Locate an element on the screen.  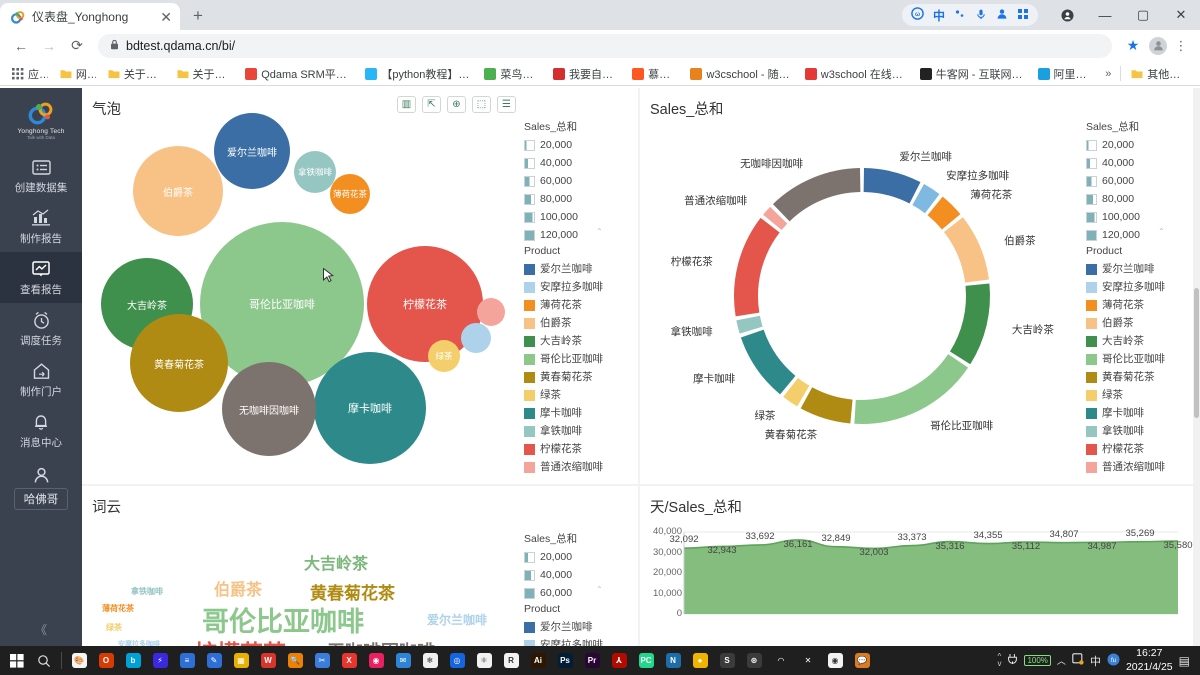
office-icon: O is located at coordinates (106, 661).